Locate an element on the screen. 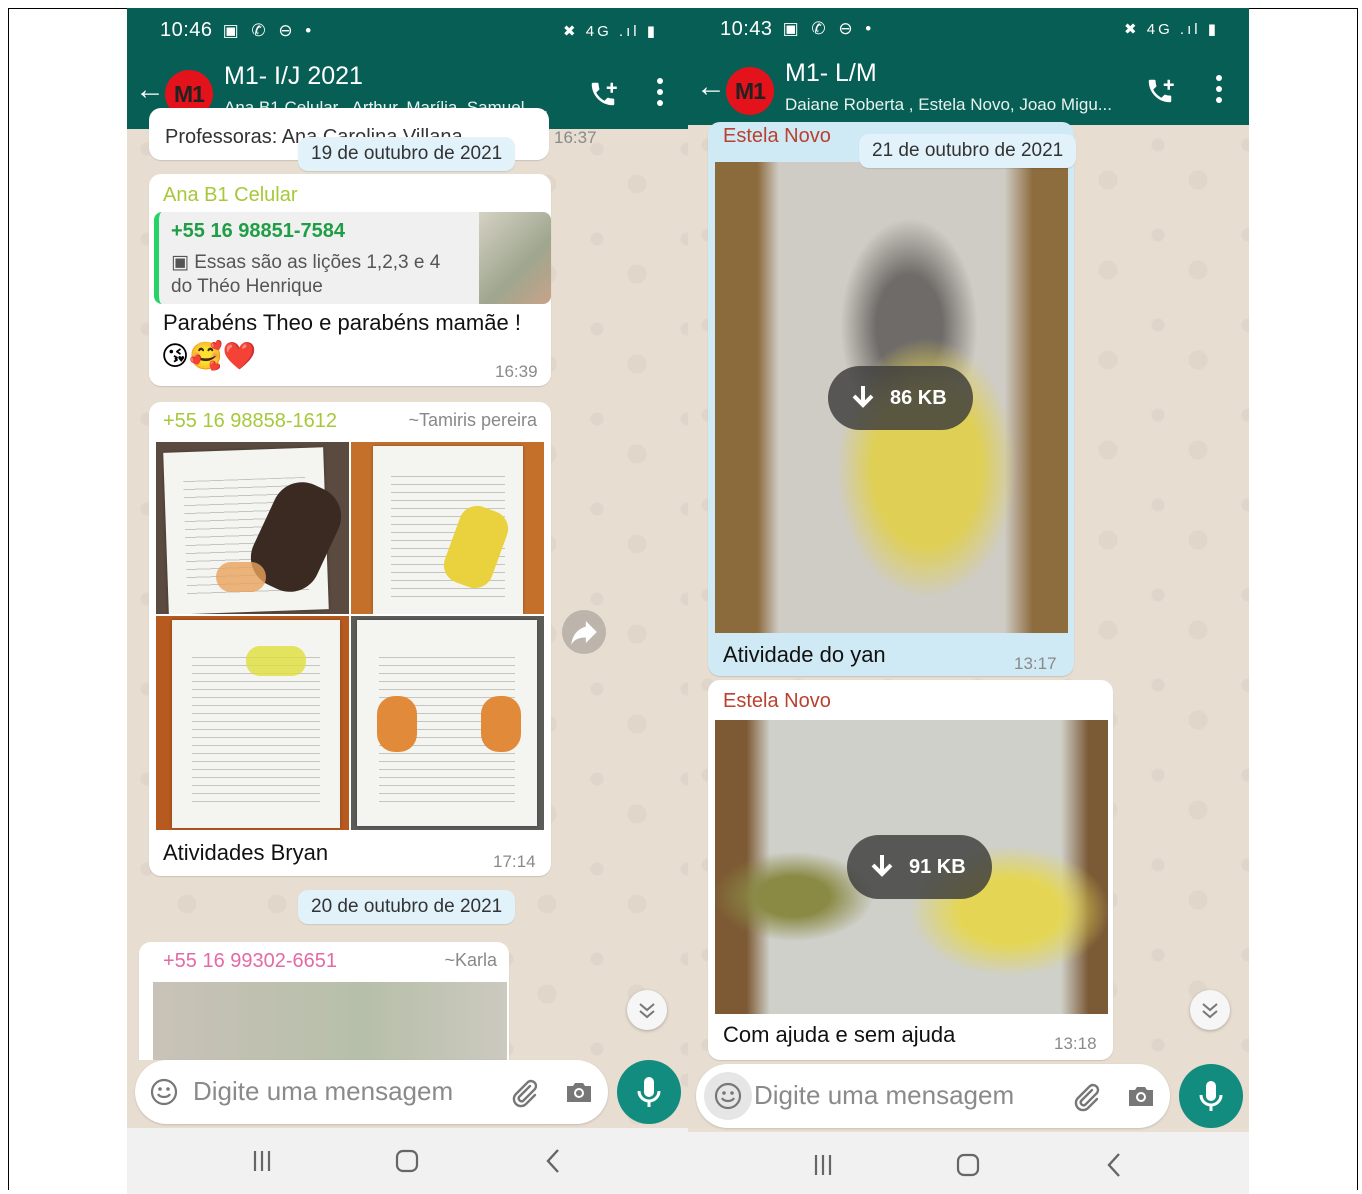  quoted-text-line1: ▣ Essas são as lições 1,2,3 e 4 is located at coordinates (305, 262).